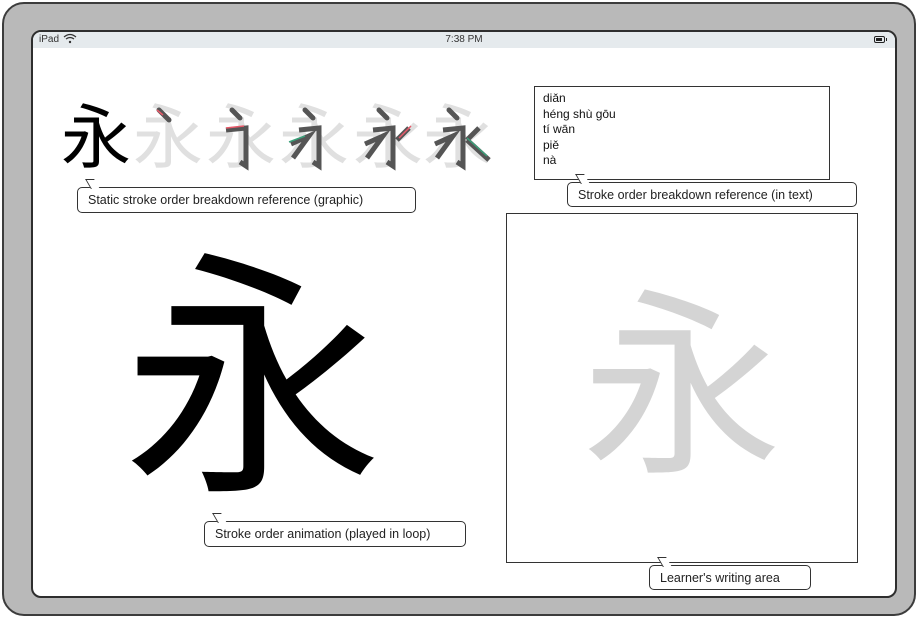 The width and height of the screenshot is (922, 622). I want to click on callout-writing: Learner's writing area, so click(730, 577).